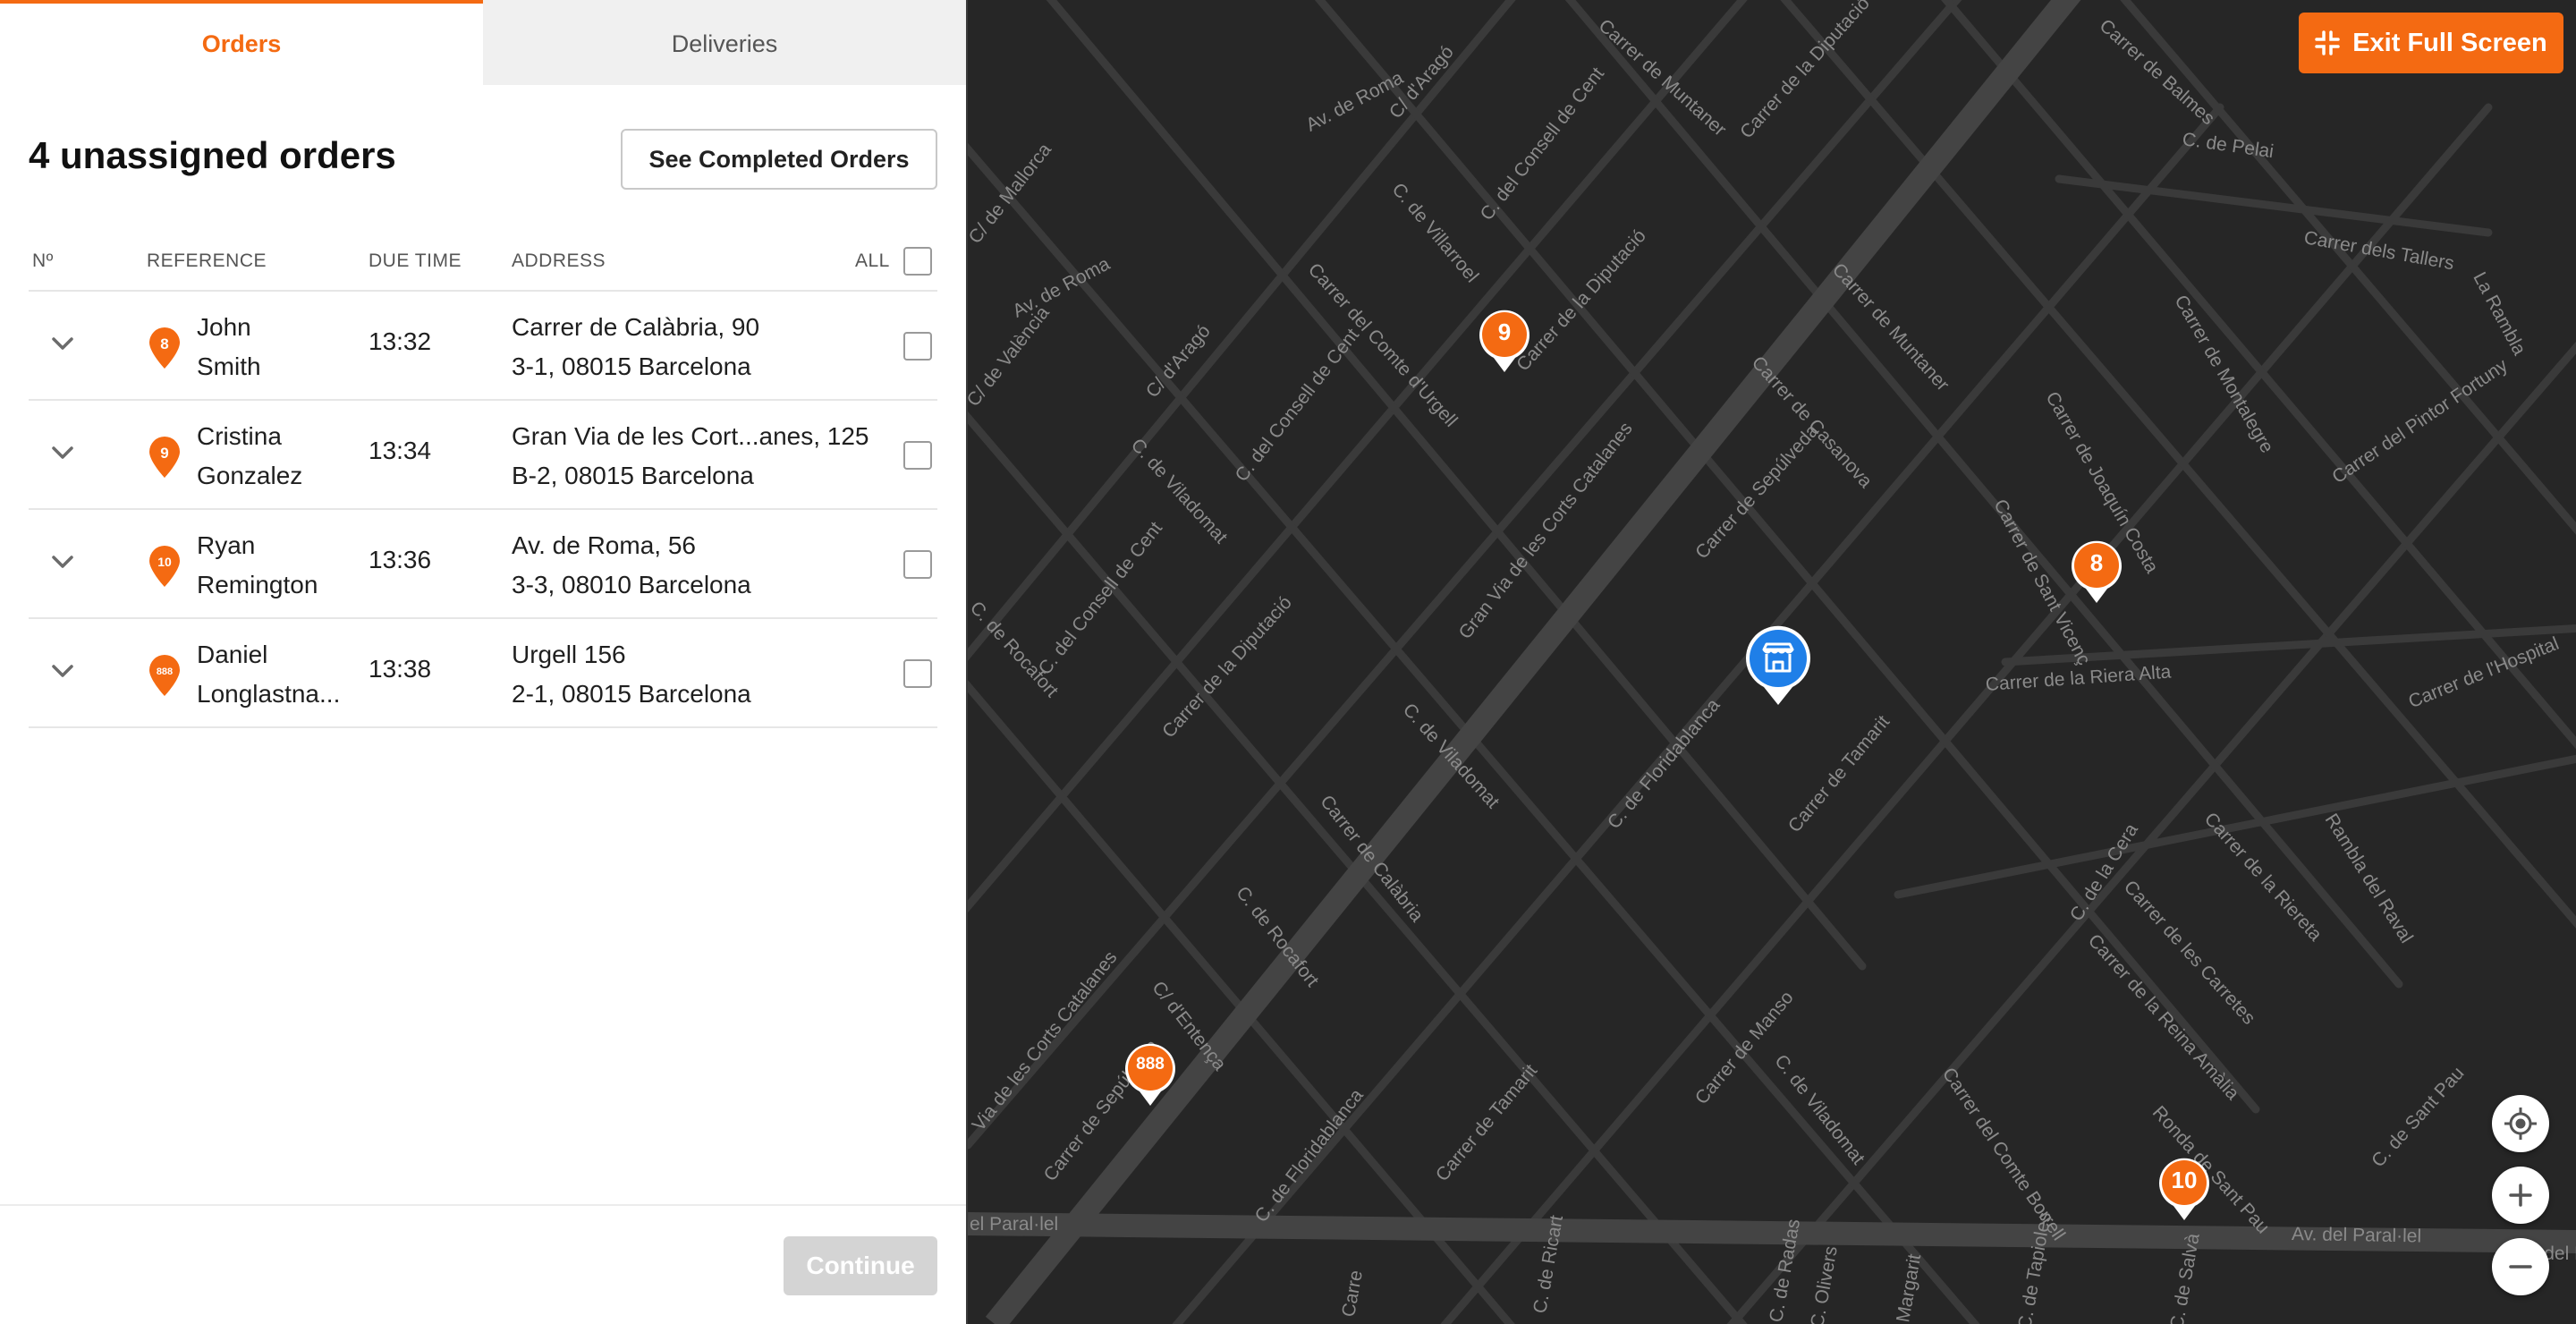  Describe the element at coordinates (2096, 572) in the screenshot. I see `order-marker: 8` at that location.